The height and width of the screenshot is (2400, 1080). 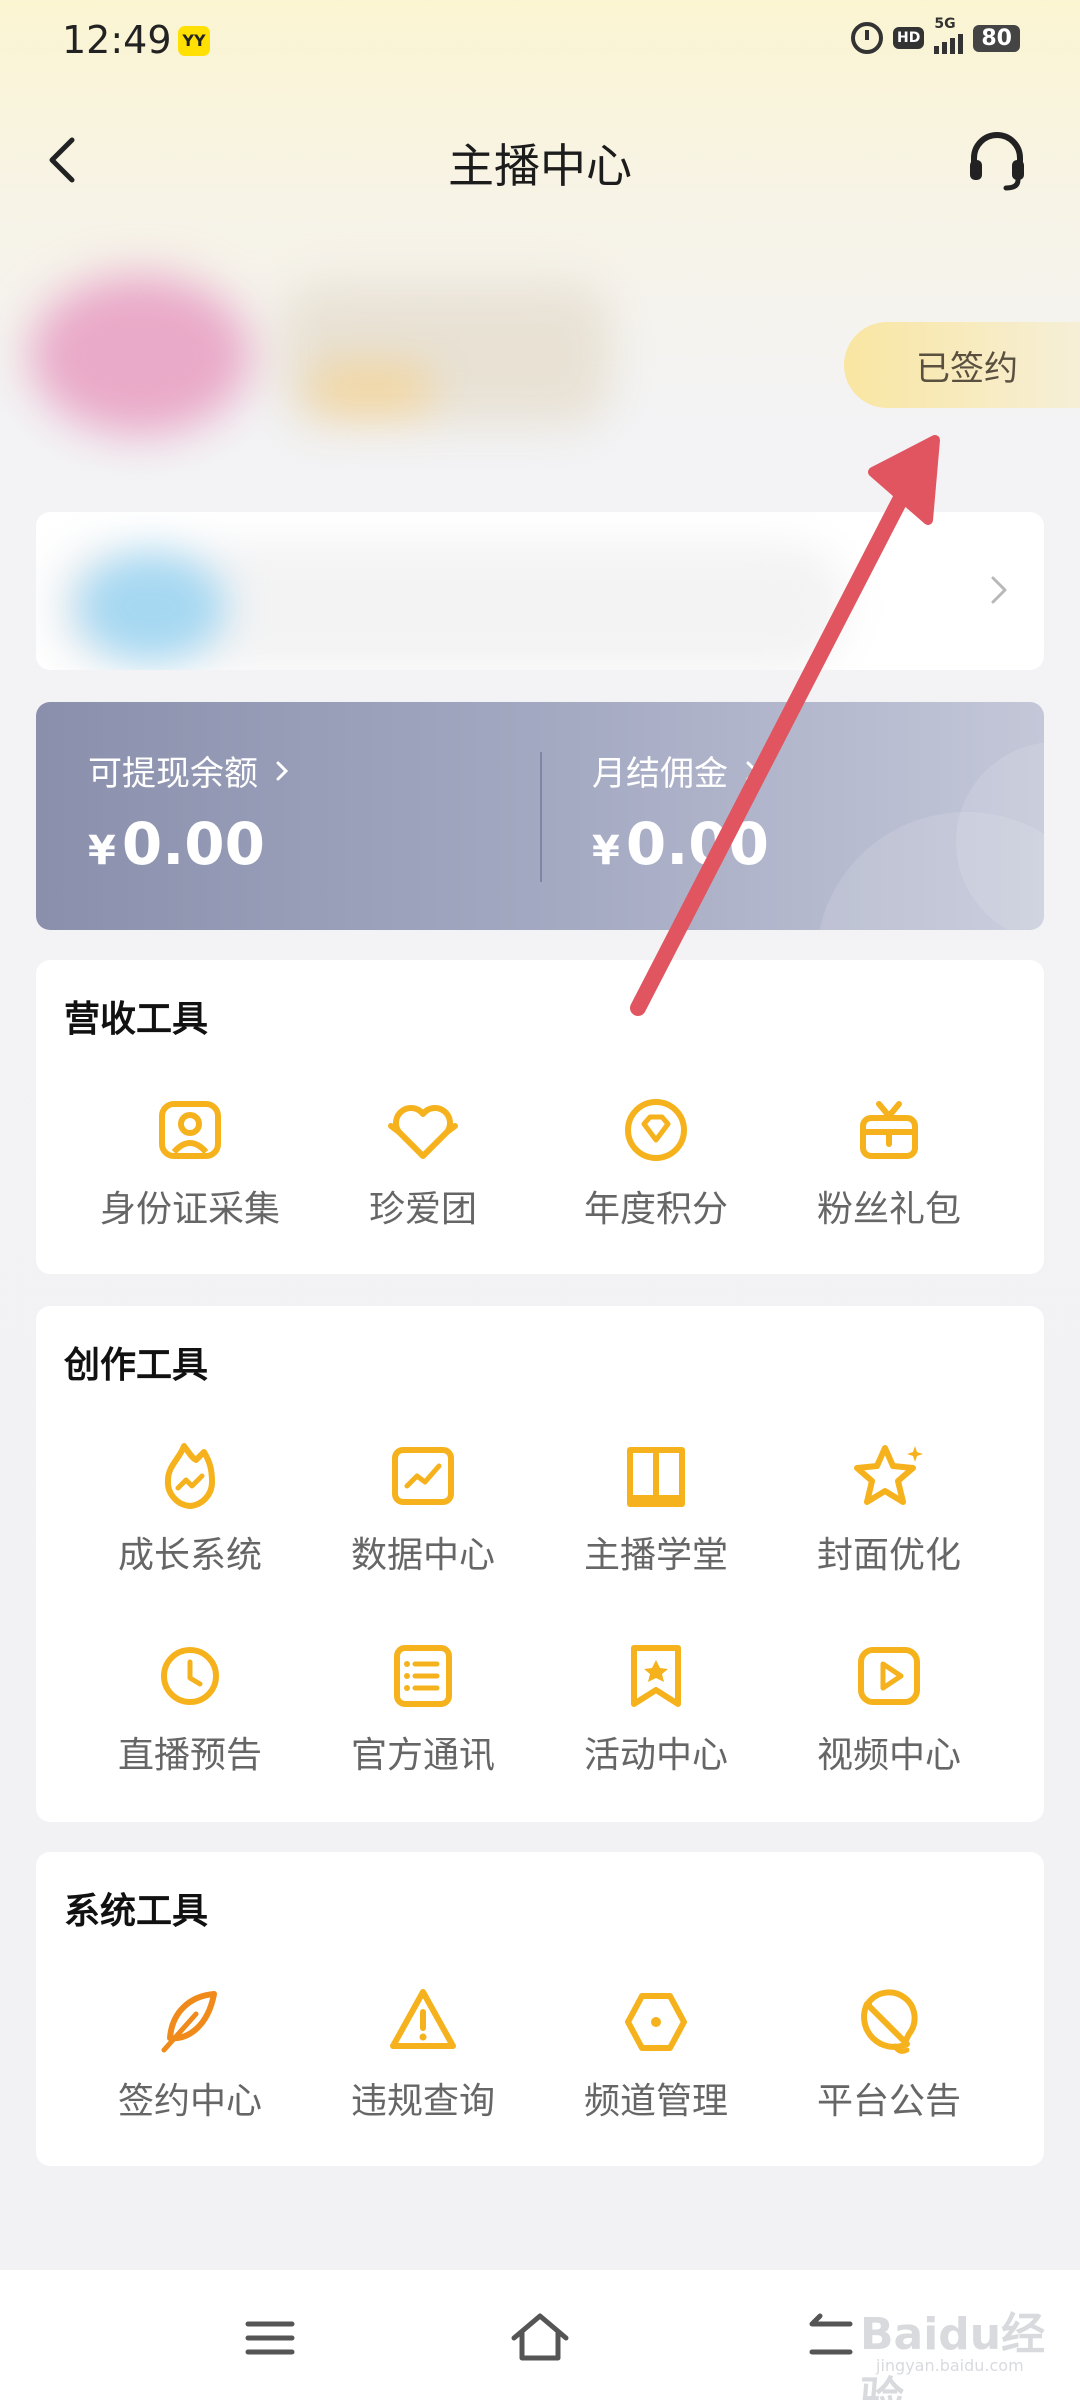 What do you see at coordinates (456, 601) in the screenshot?
I see `banner-blurred-content` at bounding box center [456, 601].